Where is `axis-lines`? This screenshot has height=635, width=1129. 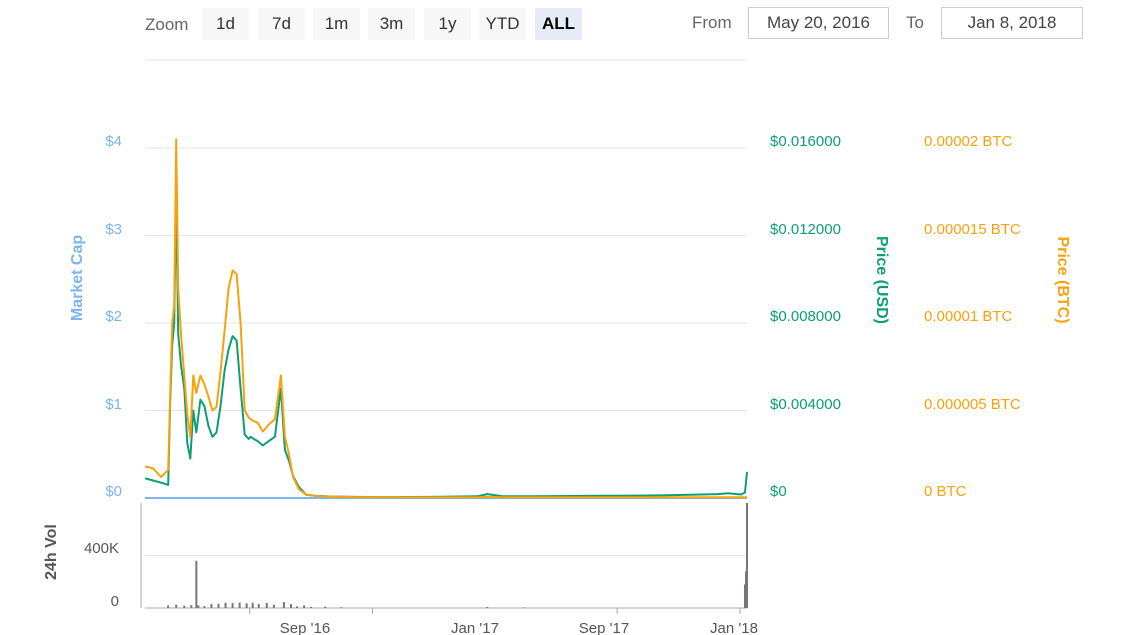 axis-lines is located at coordinates (443, 558).